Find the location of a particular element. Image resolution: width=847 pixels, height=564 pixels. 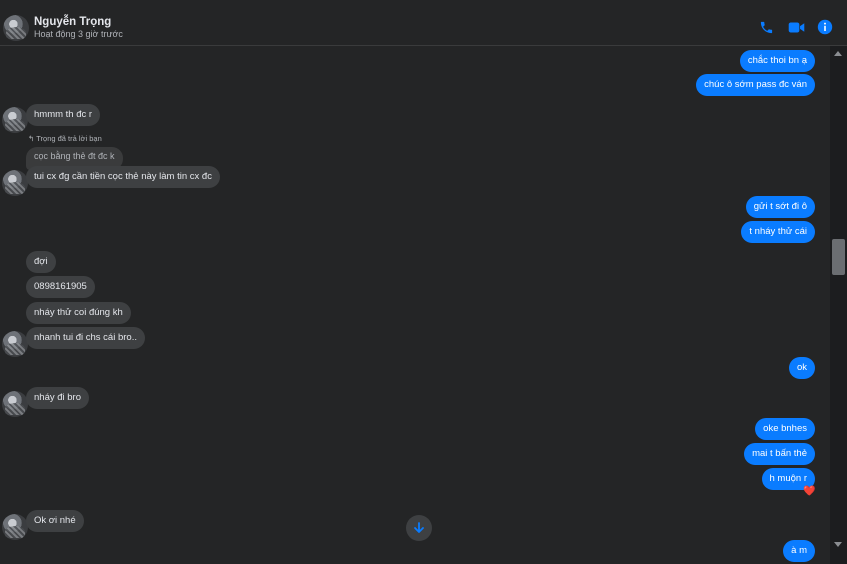

phone-icon is located at coordinates (766, 27).